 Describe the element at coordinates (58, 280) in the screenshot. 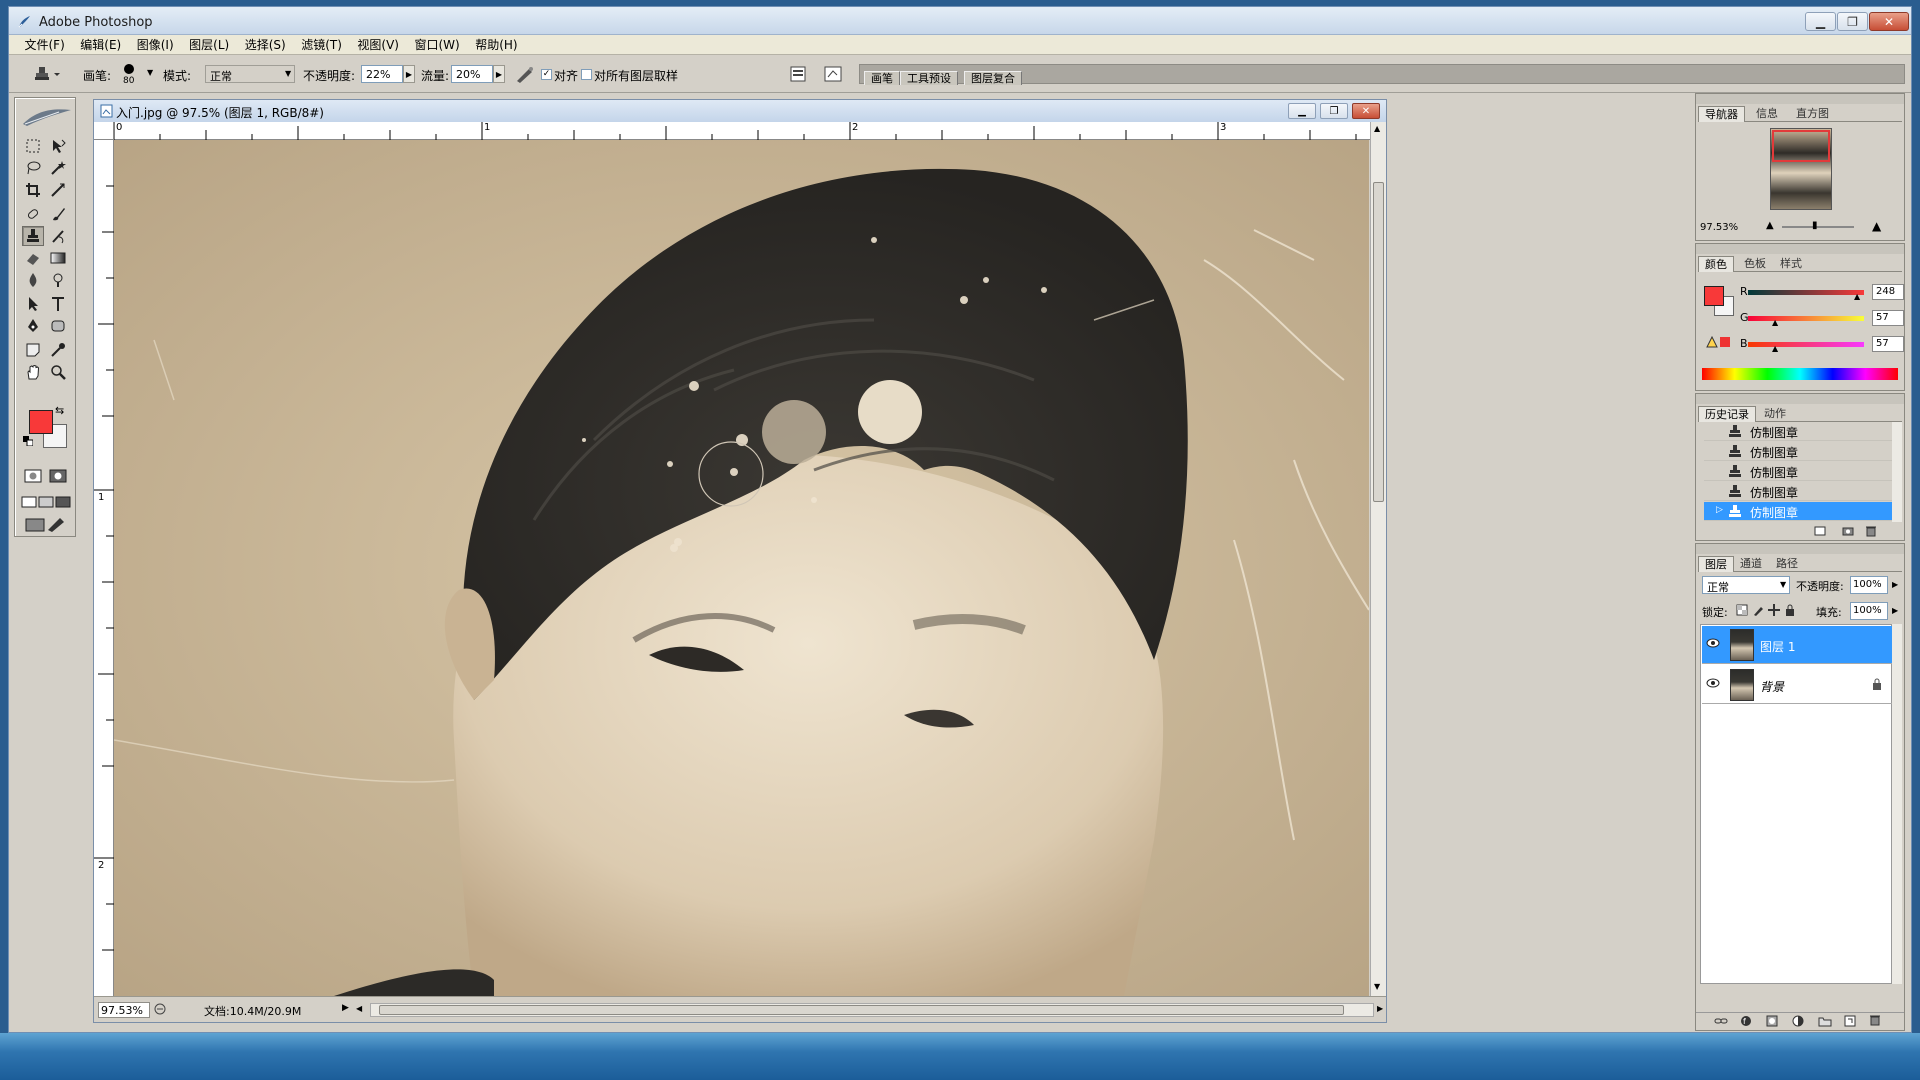

I see `dodge-tool-icon` at that location.